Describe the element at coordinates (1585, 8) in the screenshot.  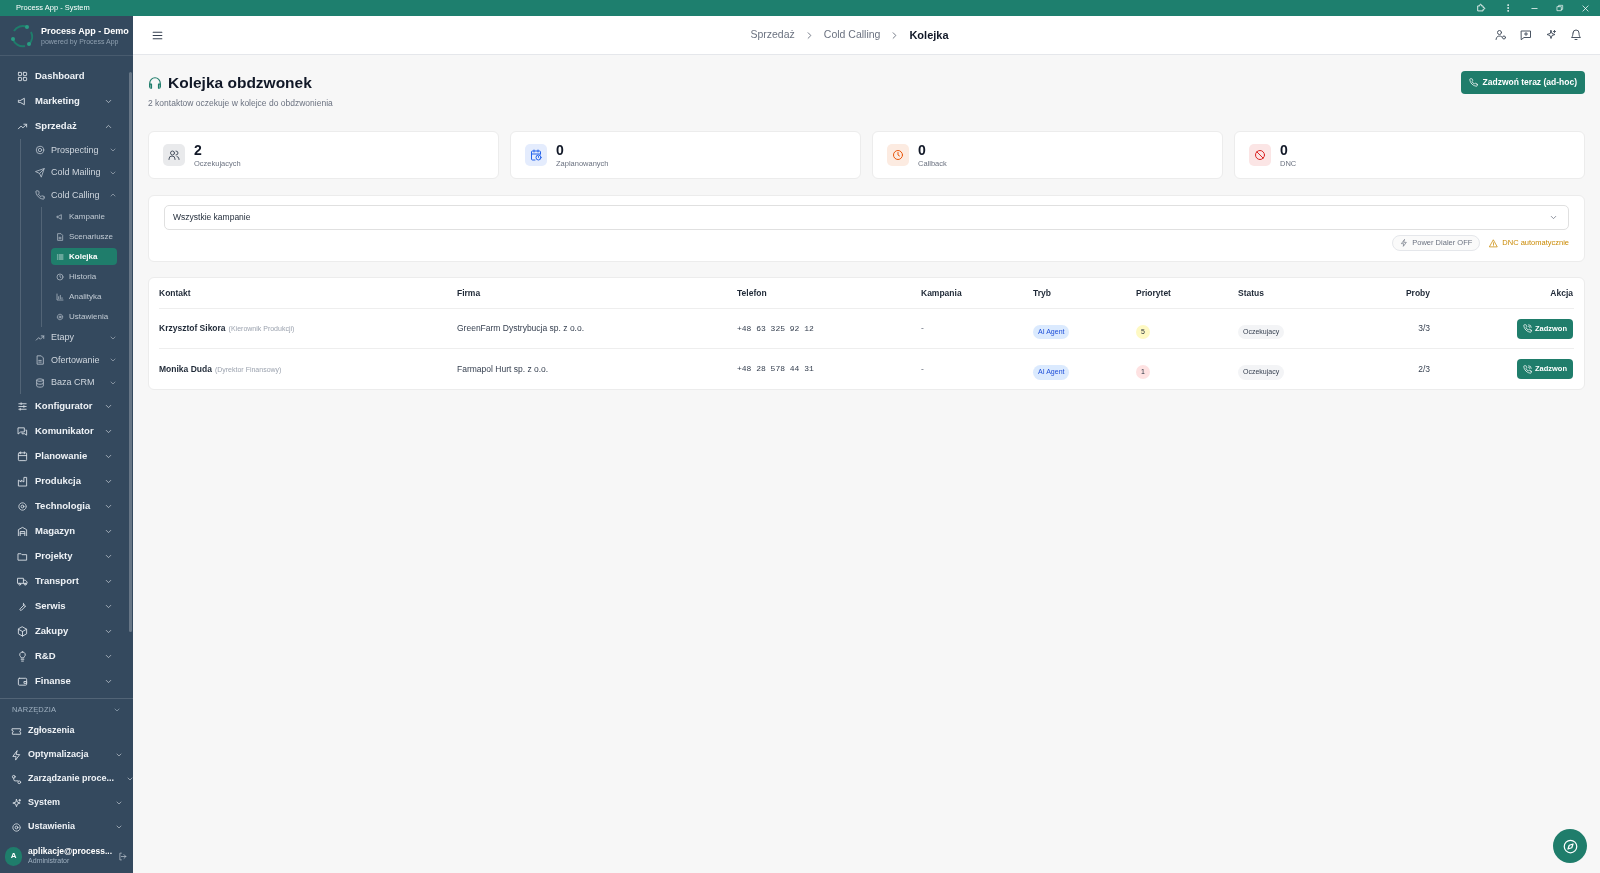
I see `close-button` at that location.